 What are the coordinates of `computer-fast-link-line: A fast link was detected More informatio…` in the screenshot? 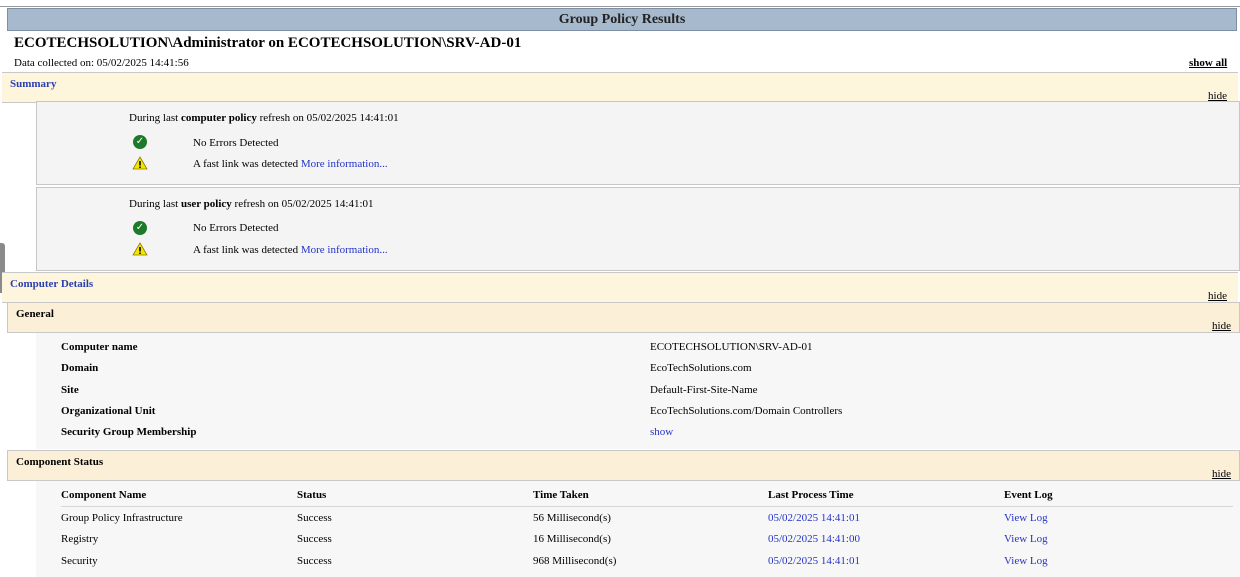 It's located at (290, 164).